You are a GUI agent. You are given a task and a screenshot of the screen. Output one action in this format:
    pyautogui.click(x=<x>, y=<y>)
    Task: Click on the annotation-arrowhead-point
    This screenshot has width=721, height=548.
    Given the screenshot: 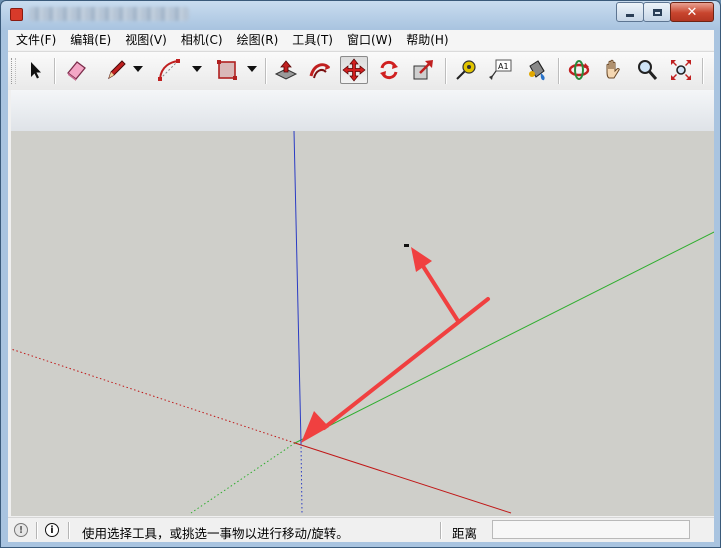 What is the action you would take?
    pyautogui.click(x=421, y=259)
    